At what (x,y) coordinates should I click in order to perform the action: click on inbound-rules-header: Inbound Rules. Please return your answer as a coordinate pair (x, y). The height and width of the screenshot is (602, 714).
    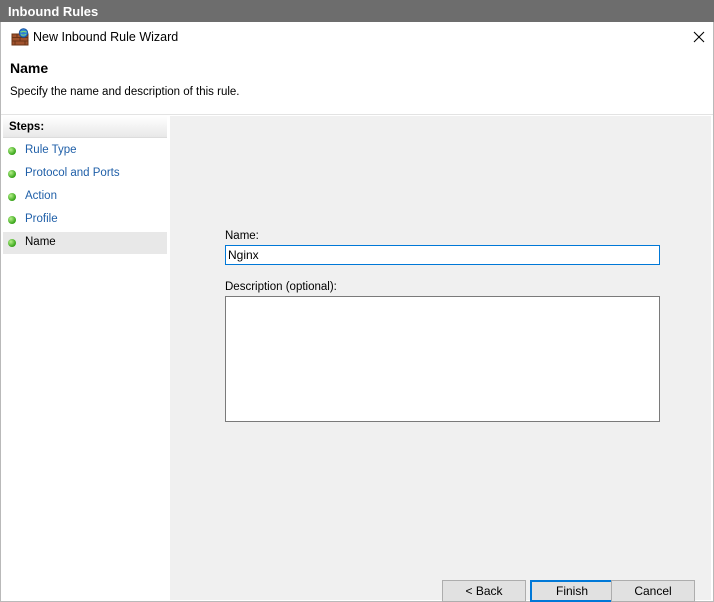
    Looking at the image, I should click on (357, 11).